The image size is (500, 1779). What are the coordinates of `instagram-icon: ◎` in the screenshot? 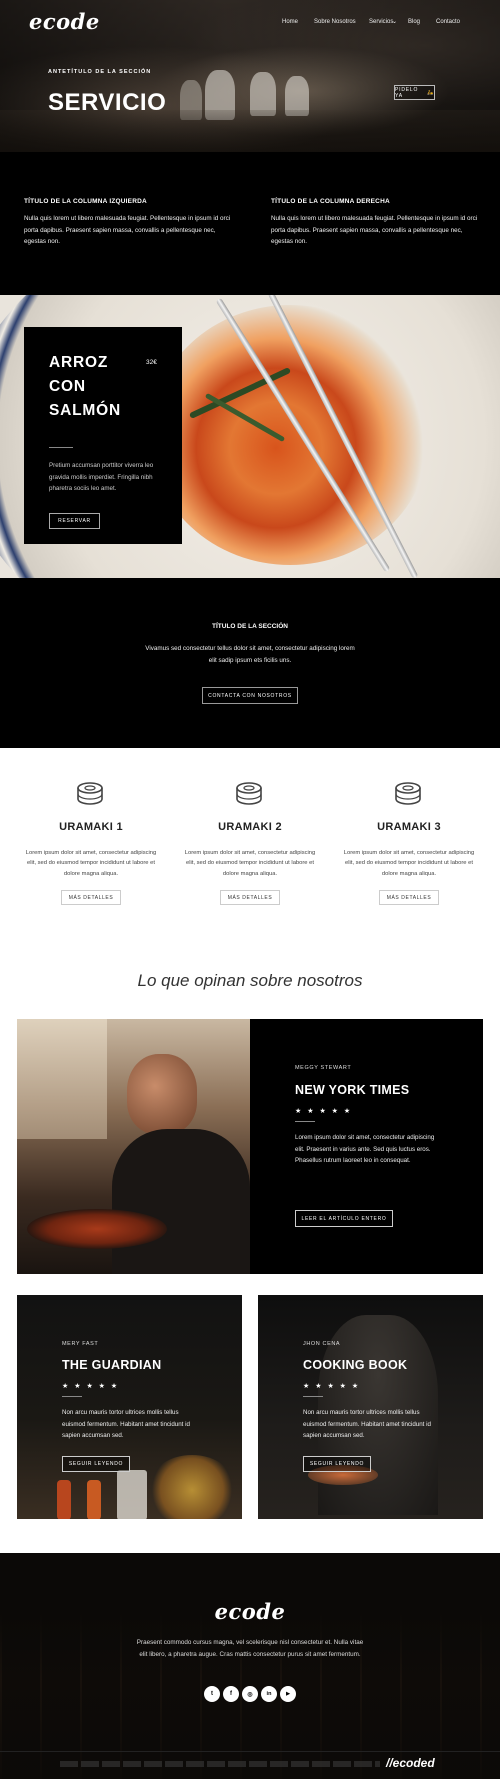 It's located at (250, 1694).